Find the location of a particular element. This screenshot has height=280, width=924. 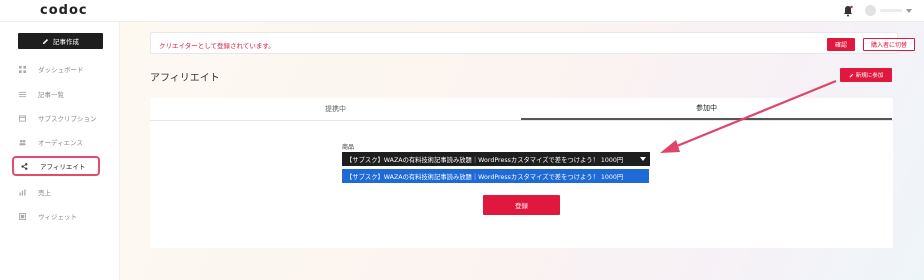

switch-to-buyer-button: 購入者に切替 is located at coordinates (889, 44).